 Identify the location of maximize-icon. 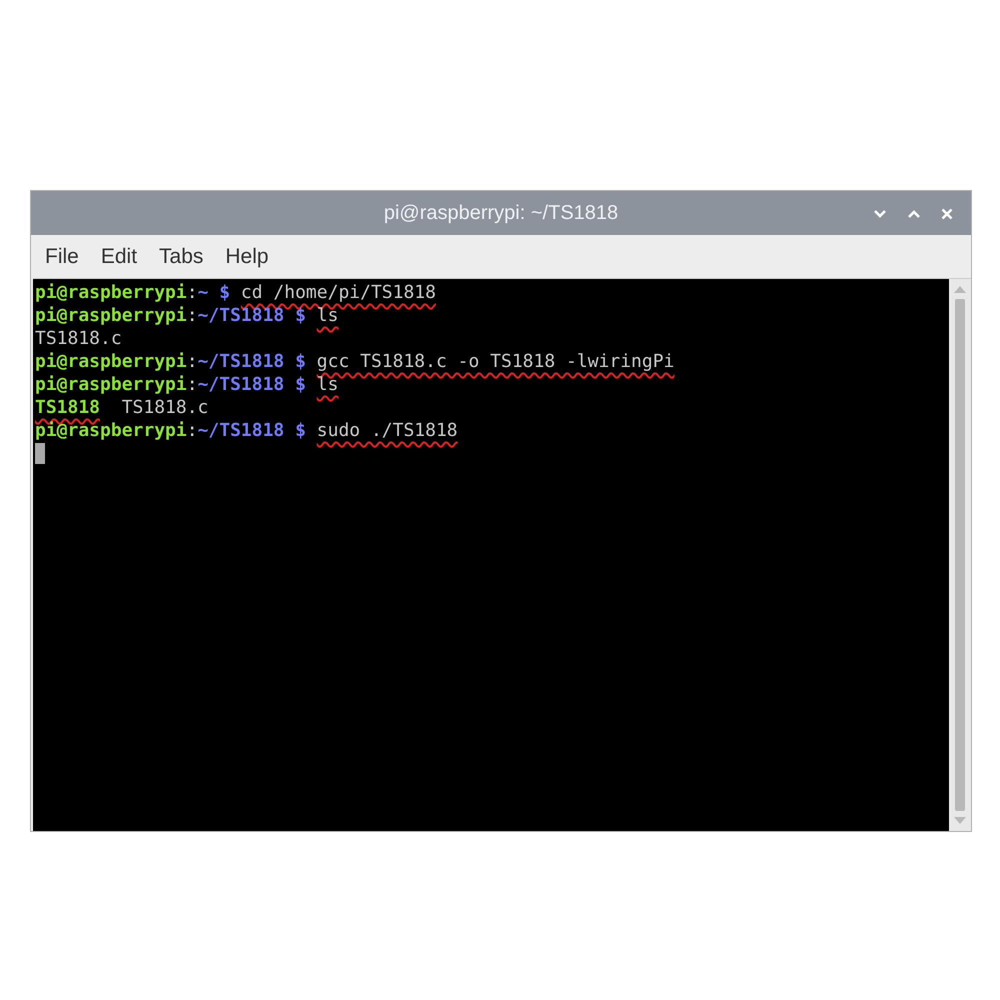
(914, 214).